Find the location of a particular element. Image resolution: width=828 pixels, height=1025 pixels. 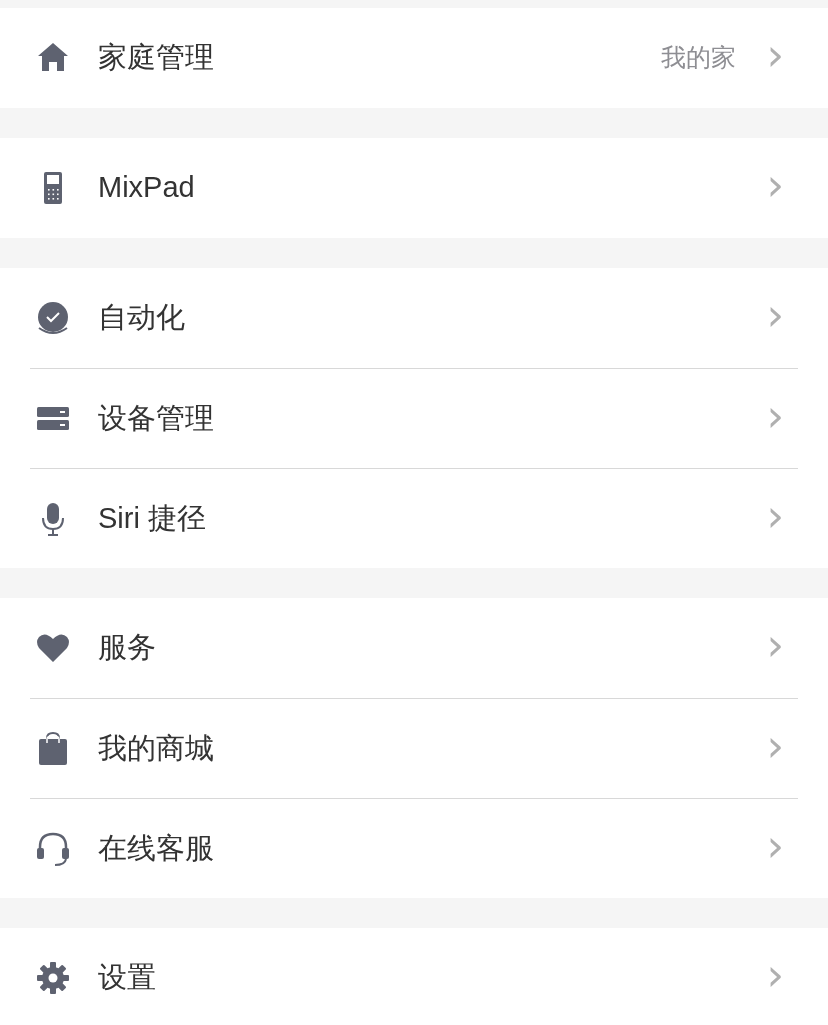

item-label: 设备管理 is located at coordinates (156, 418).